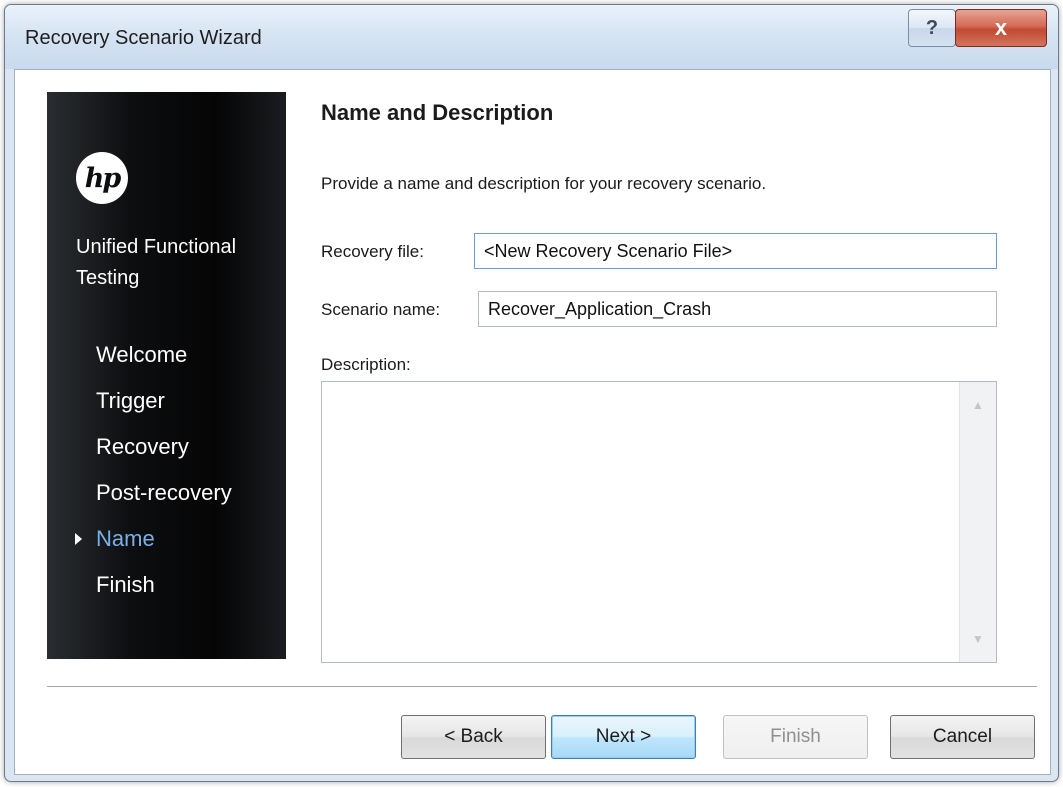  Describe the element at coordinates (531, 37) in the screenshot. I see `title-bar: Recovery Scenario Wizard ? x` at that location.